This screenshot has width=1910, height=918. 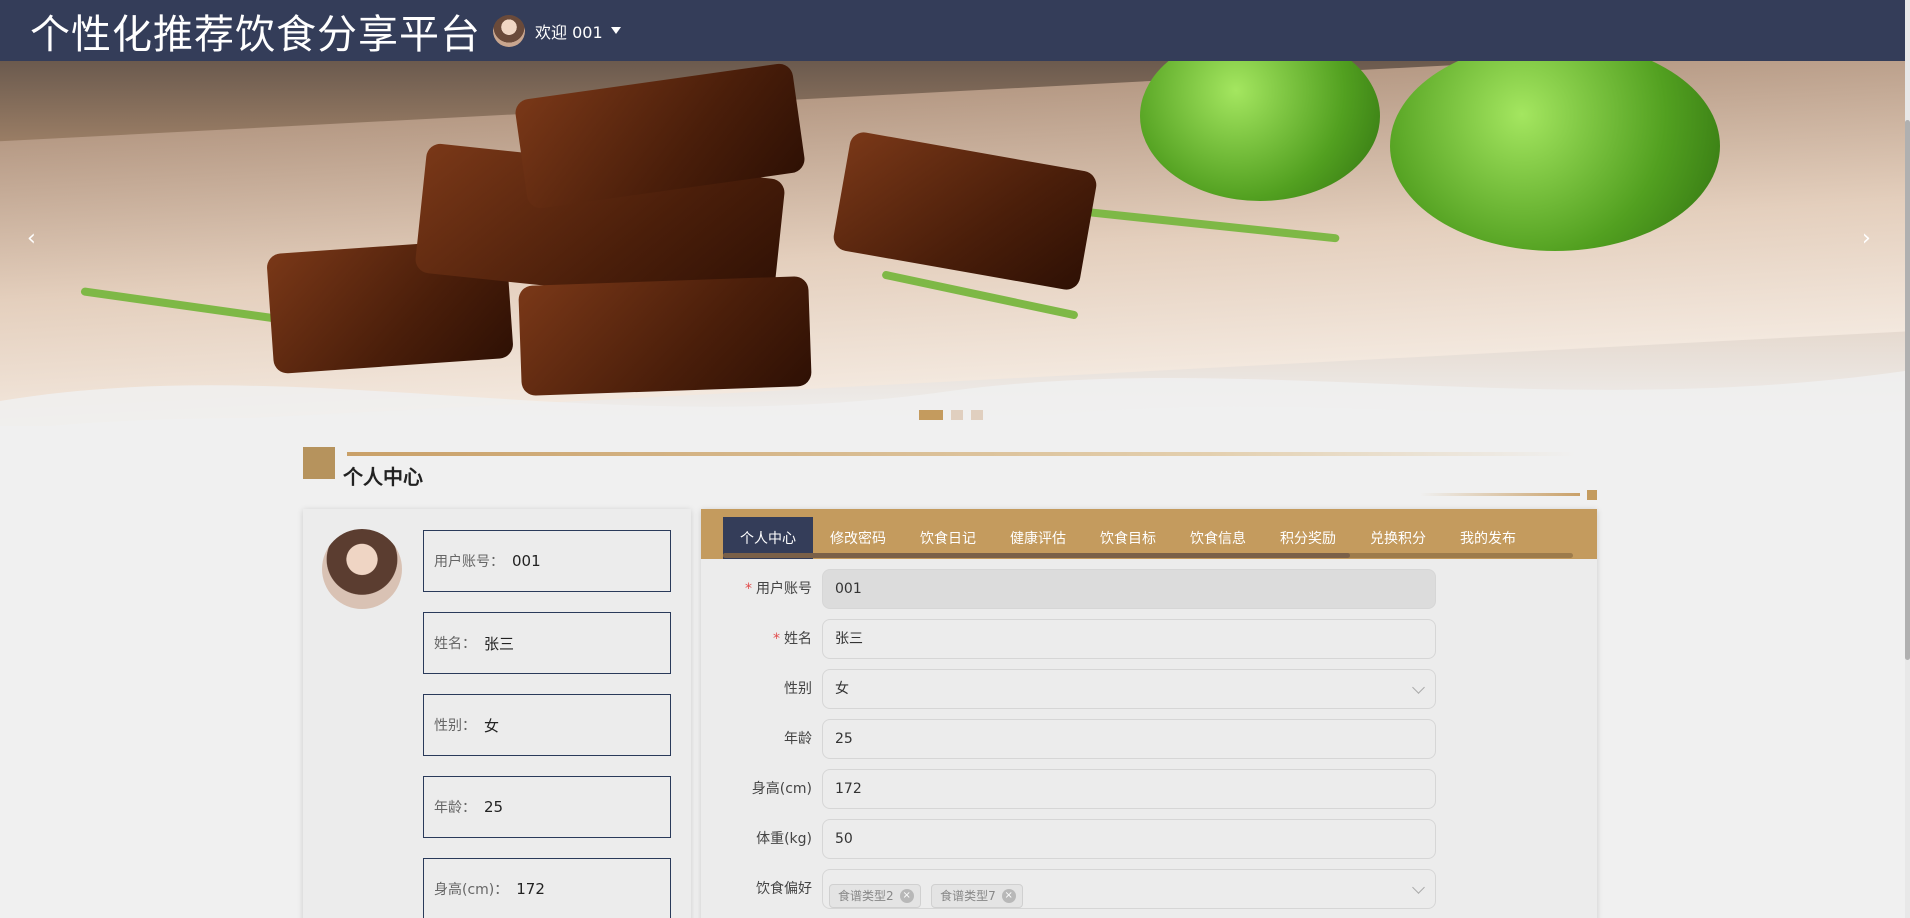 I want to click on field-label: 体重(kg), so click(x=784, y=839).